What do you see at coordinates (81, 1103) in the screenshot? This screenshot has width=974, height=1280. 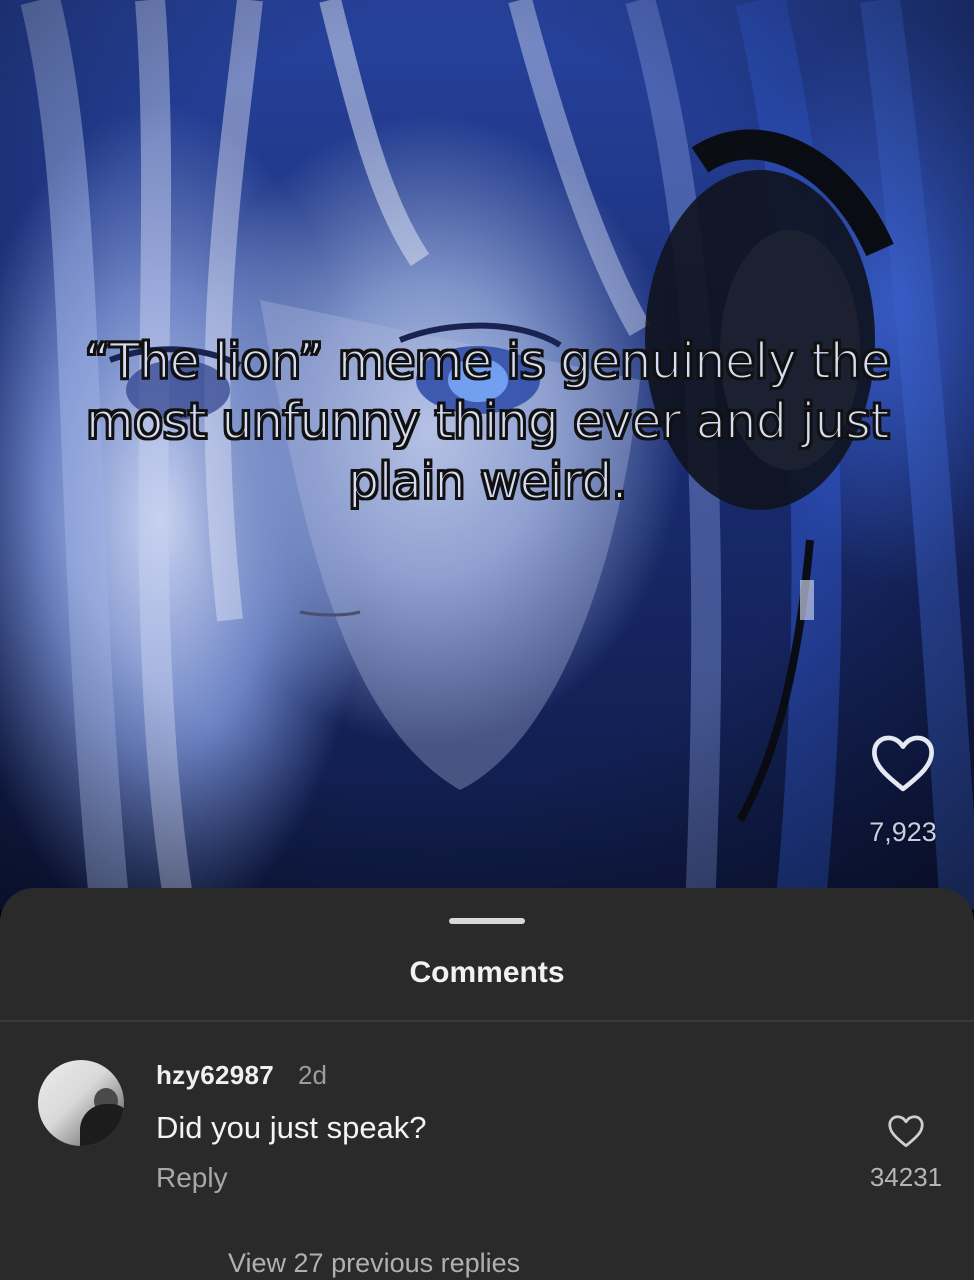 I see `avatar` at bounding box center [81, 1103].